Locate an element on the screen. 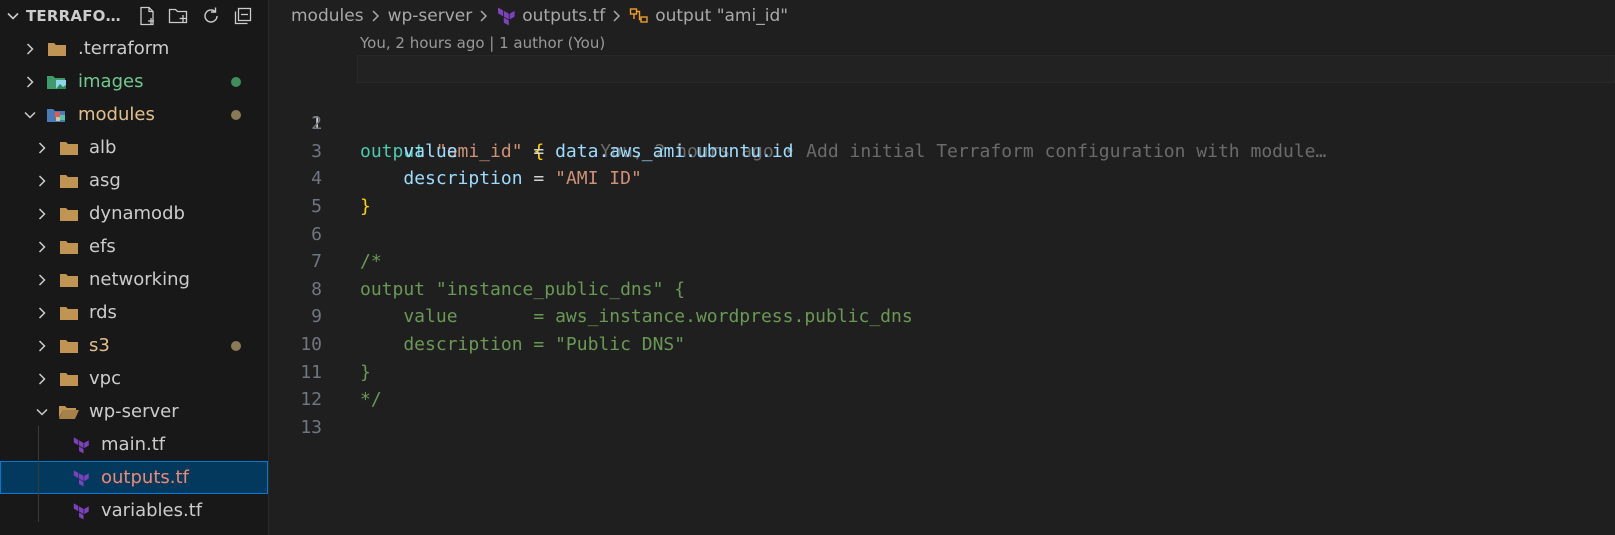  tree-item-rds: rds is located at coordinates (134, 312).